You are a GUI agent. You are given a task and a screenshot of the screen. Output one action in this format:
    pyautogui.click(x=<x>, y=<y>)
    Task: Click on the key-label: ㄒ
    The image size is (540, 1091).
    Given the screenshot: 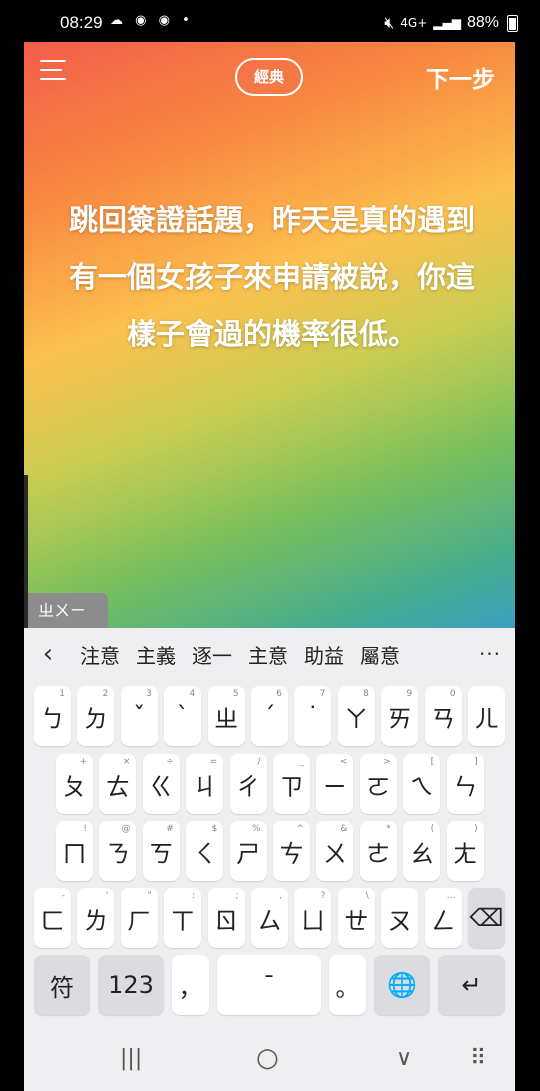 What is the action you would take?
    pyautogui.click(x=182, y=920)
    